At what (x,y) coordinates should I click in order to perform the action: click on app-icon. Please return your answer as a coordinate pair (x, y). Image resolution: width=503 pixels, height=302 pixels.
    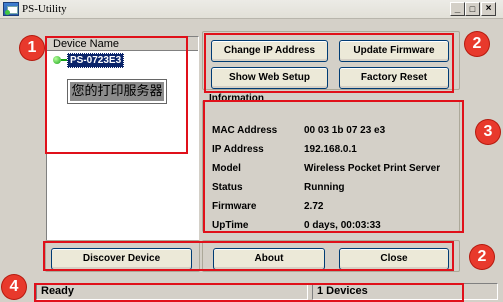
    Looking at the image, I should click on (11, 9).